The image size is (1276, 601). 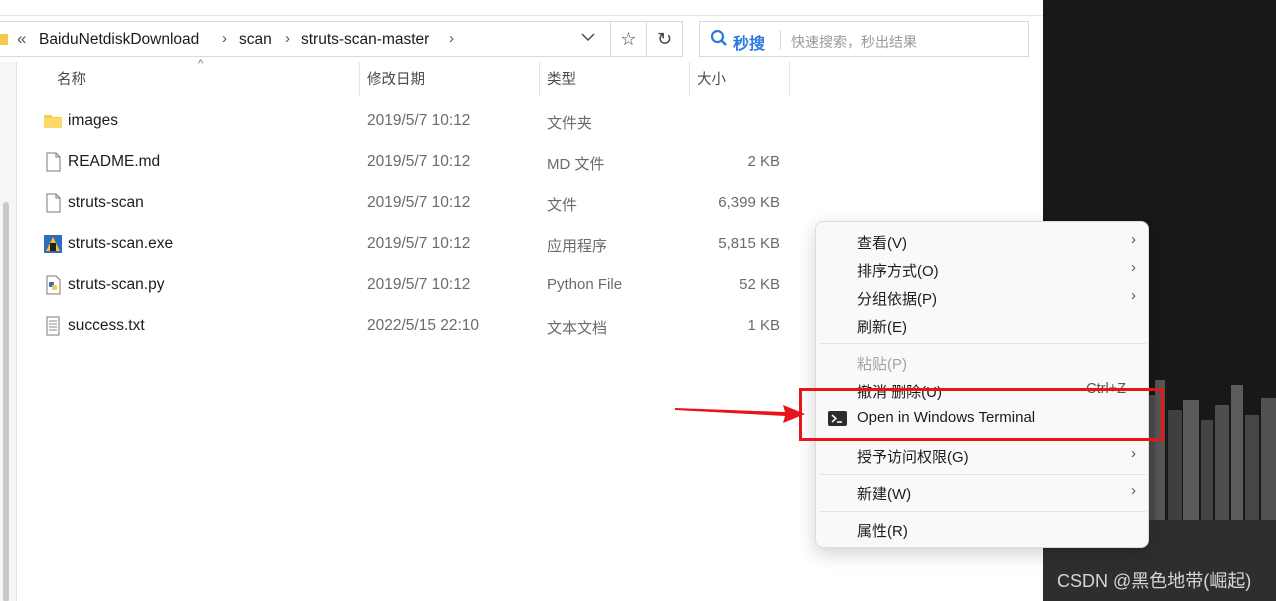 I want to click on menu-item-label: 授予访问权限(G), so click(x=913, y=457).